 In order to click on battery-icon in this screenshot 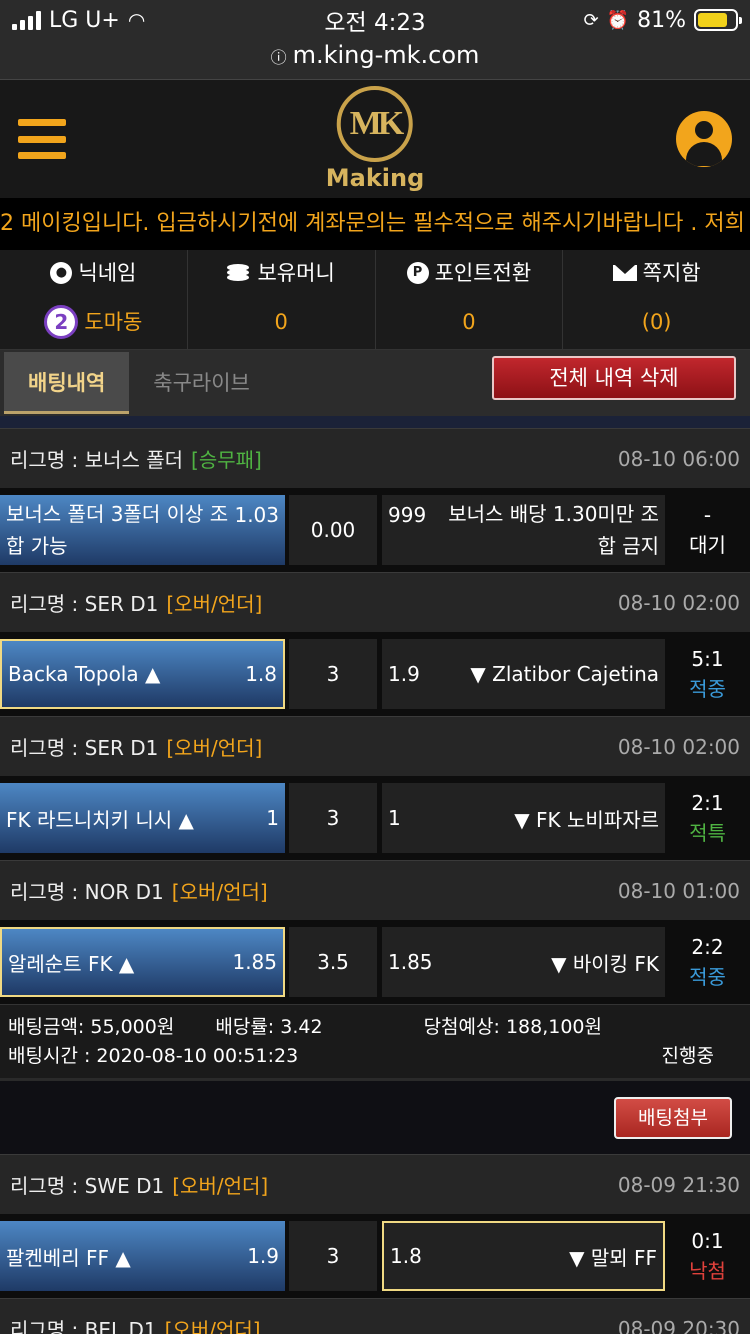, I will do `click(718, 20)`.